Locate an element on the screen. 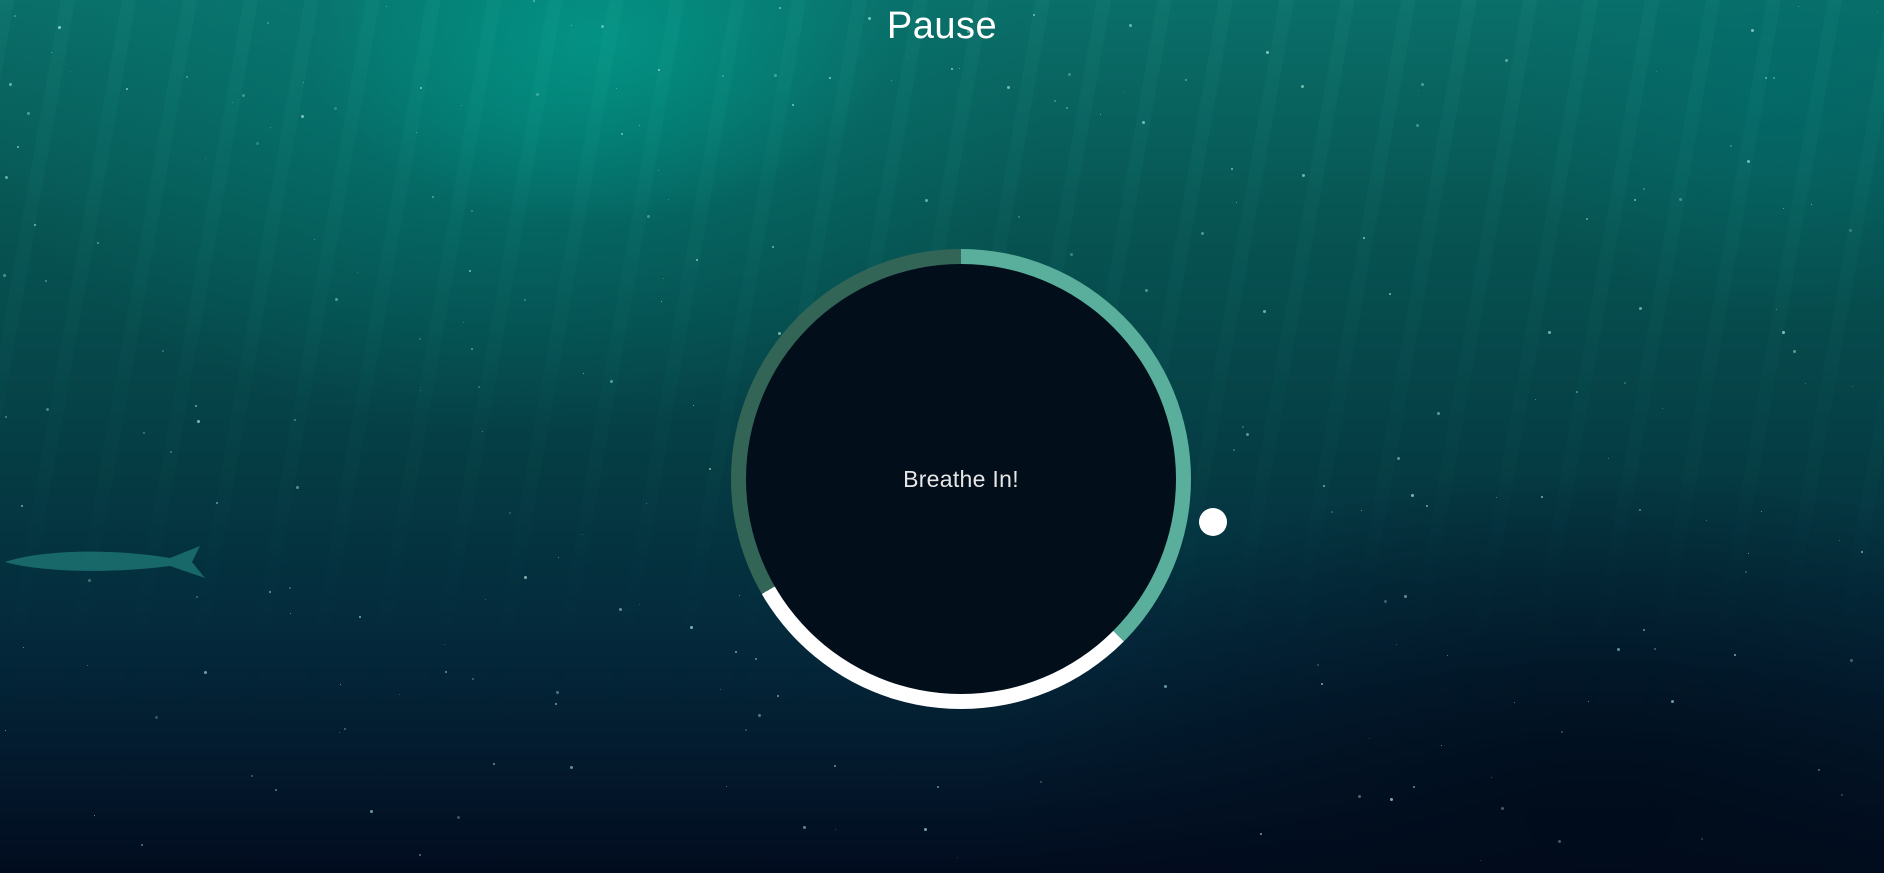 Image resolution: width=1884 pixels, height=873 pixels. breathing-instruction: Breathe In! is located at coordinates (961, 478).